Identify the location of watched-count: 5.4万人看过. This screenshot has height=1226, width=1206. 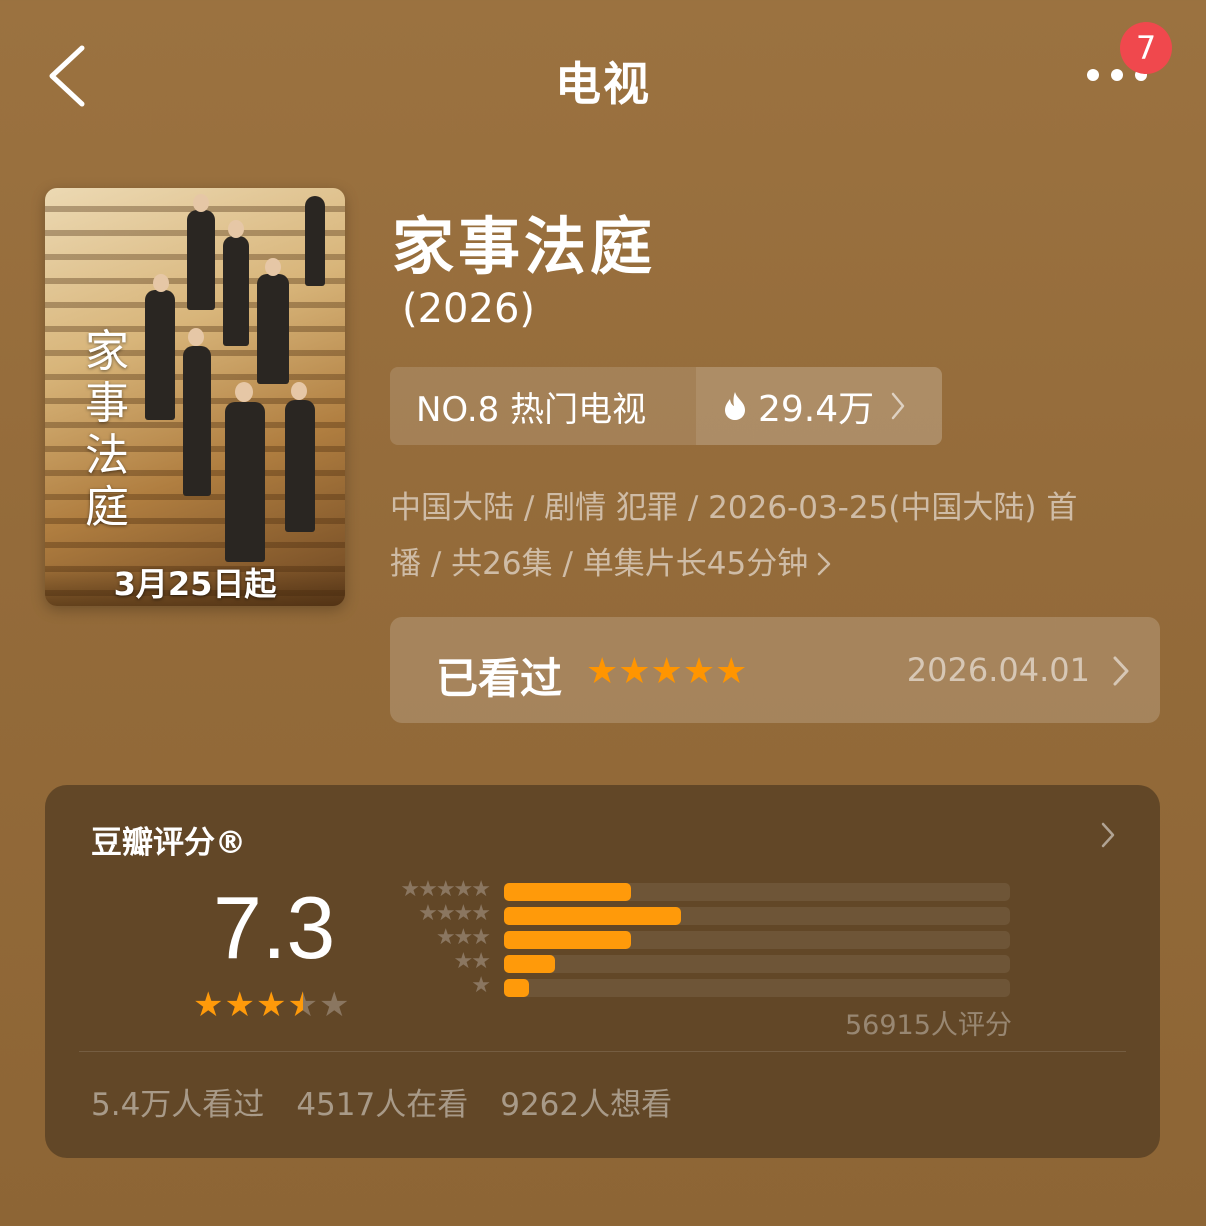
(177, 1101).